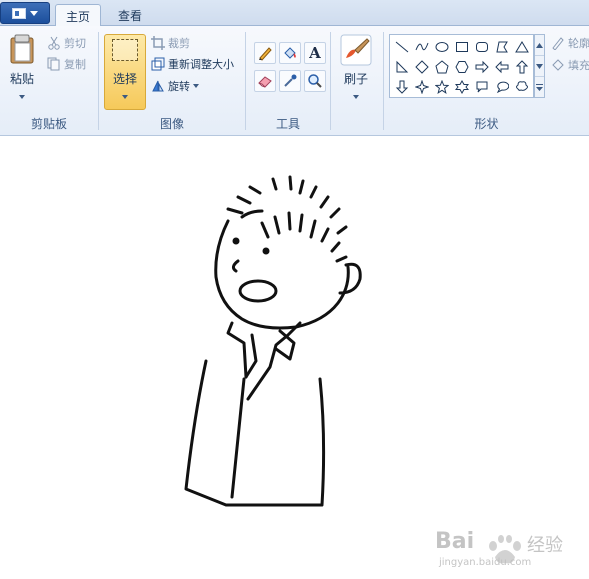  I want to click on five-point-star-shape, so click(442, 86).